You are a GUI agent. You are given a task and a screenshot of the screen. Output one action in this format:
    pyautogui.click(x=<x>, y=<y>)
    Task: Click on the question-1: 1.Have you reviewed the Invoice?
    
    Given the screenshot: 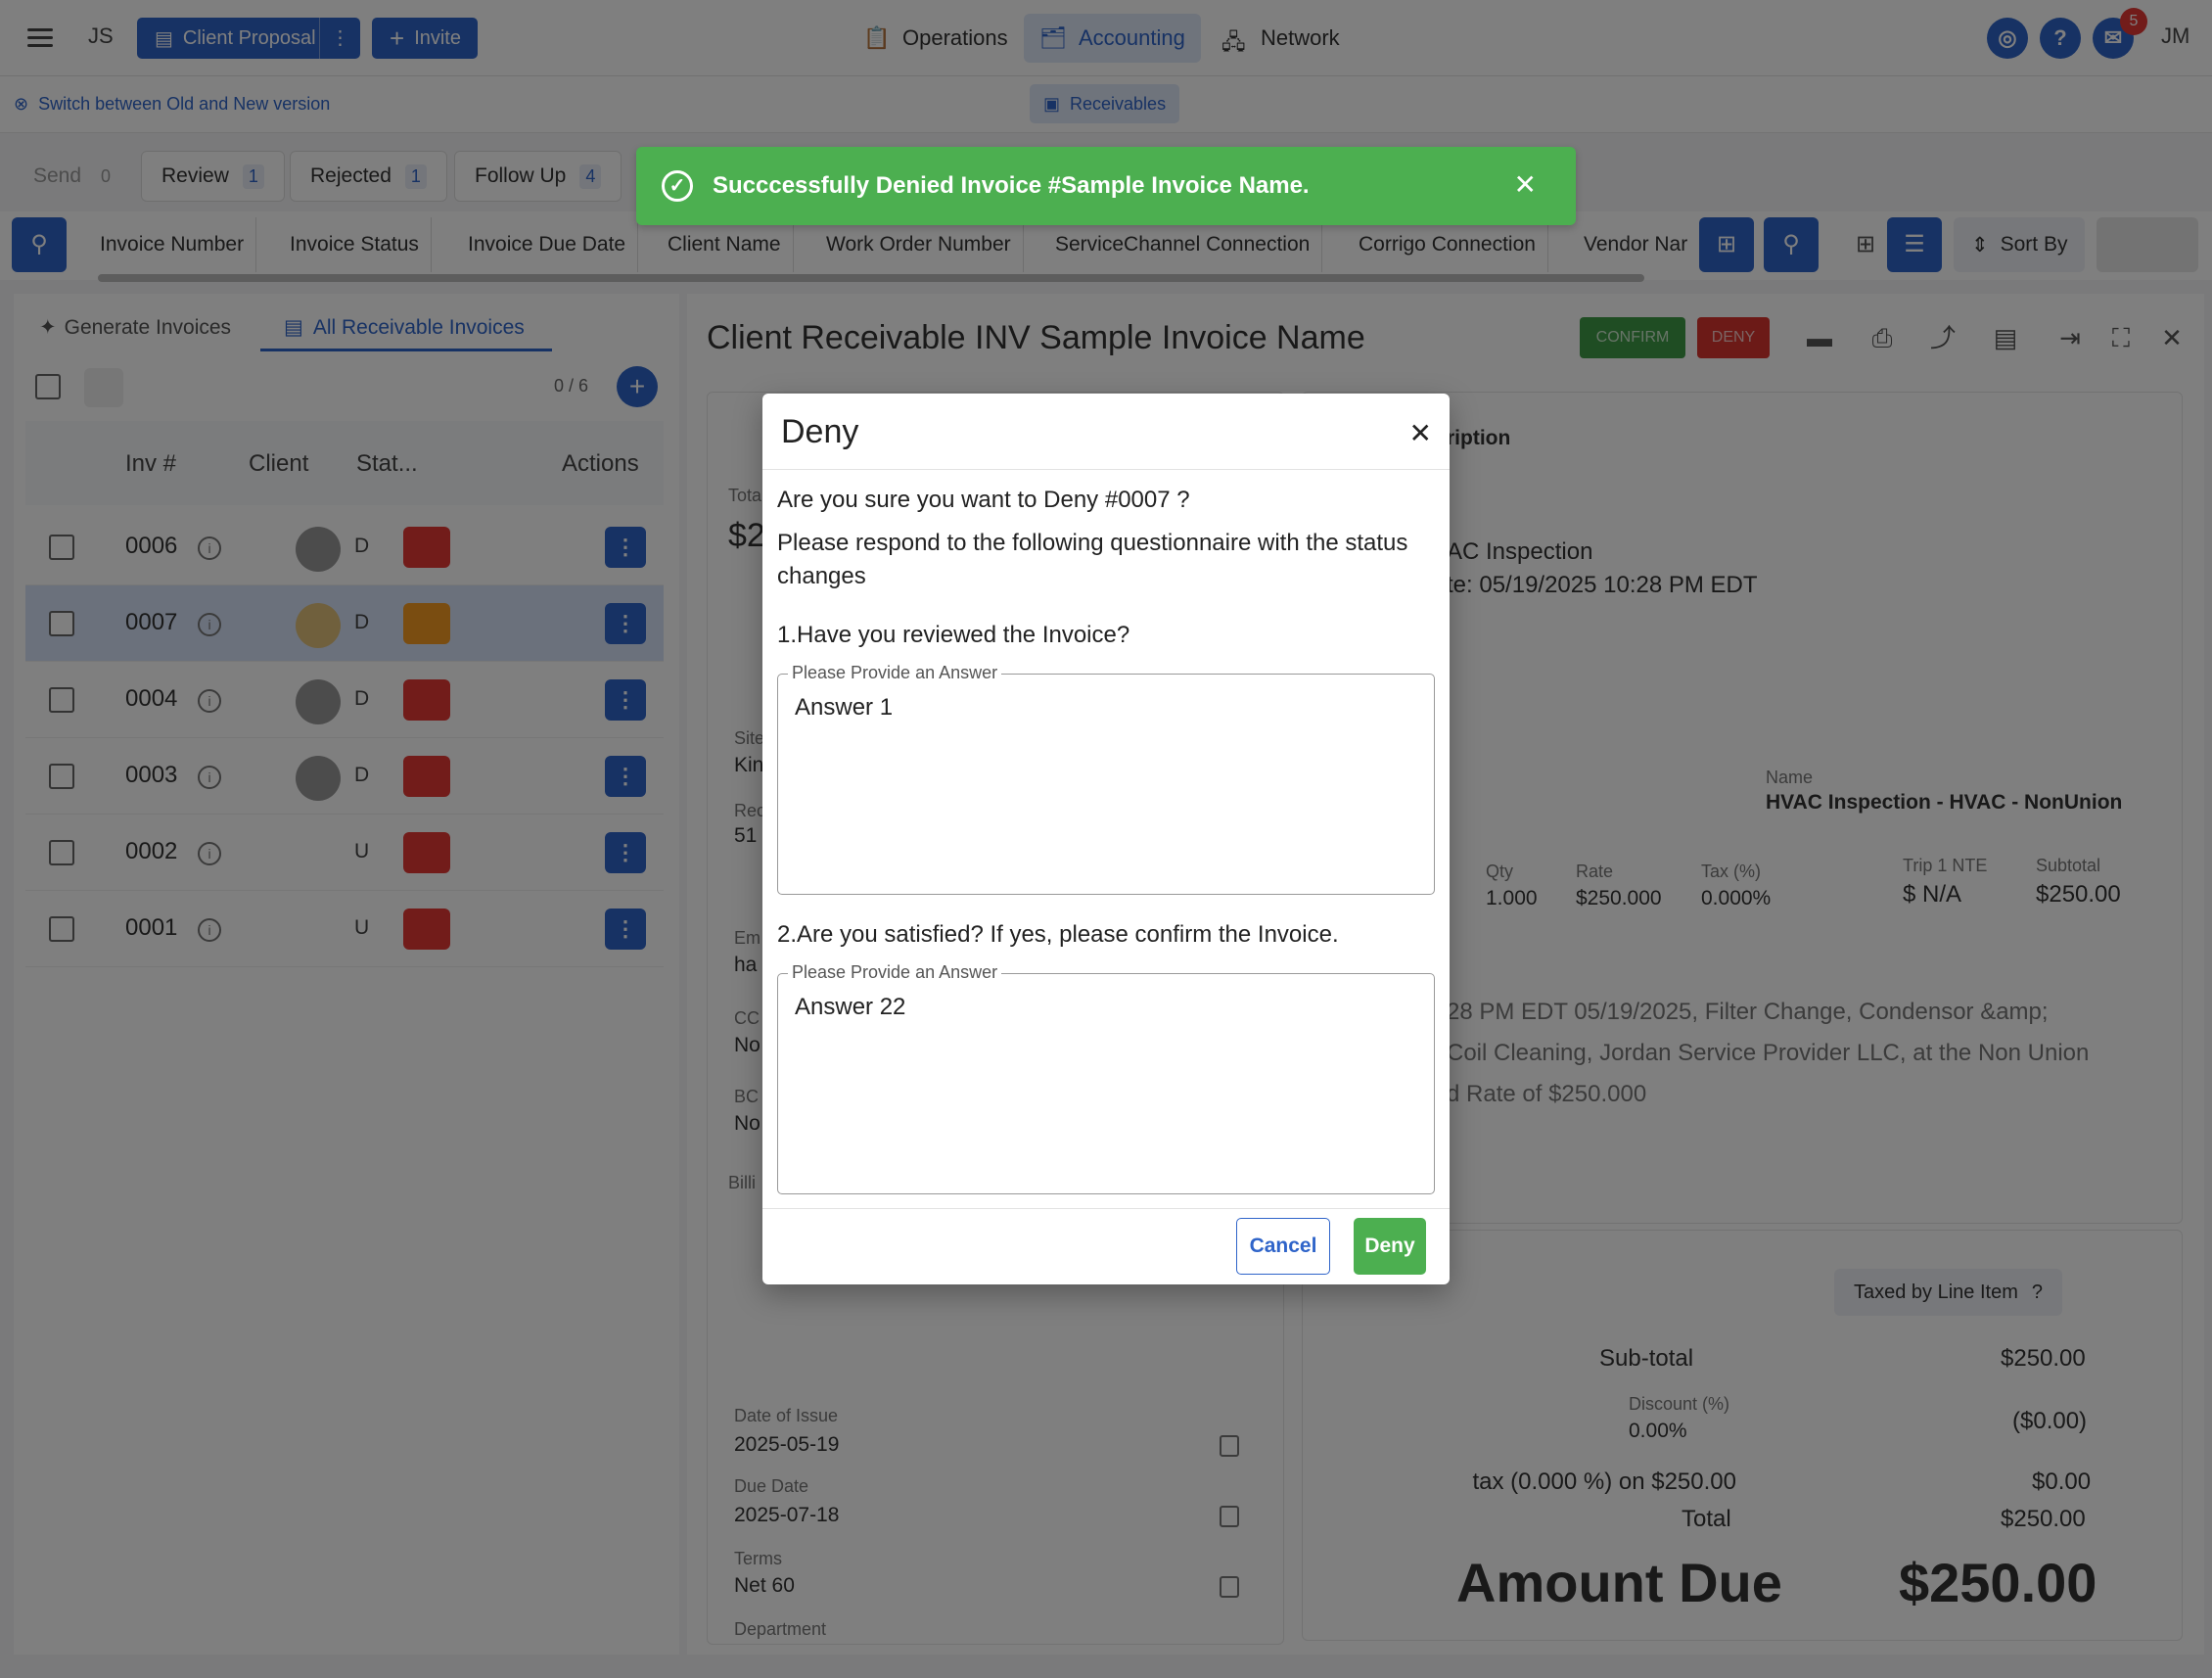 What is the action you would take?
    pyautogui.click(x=953, y=635)
    